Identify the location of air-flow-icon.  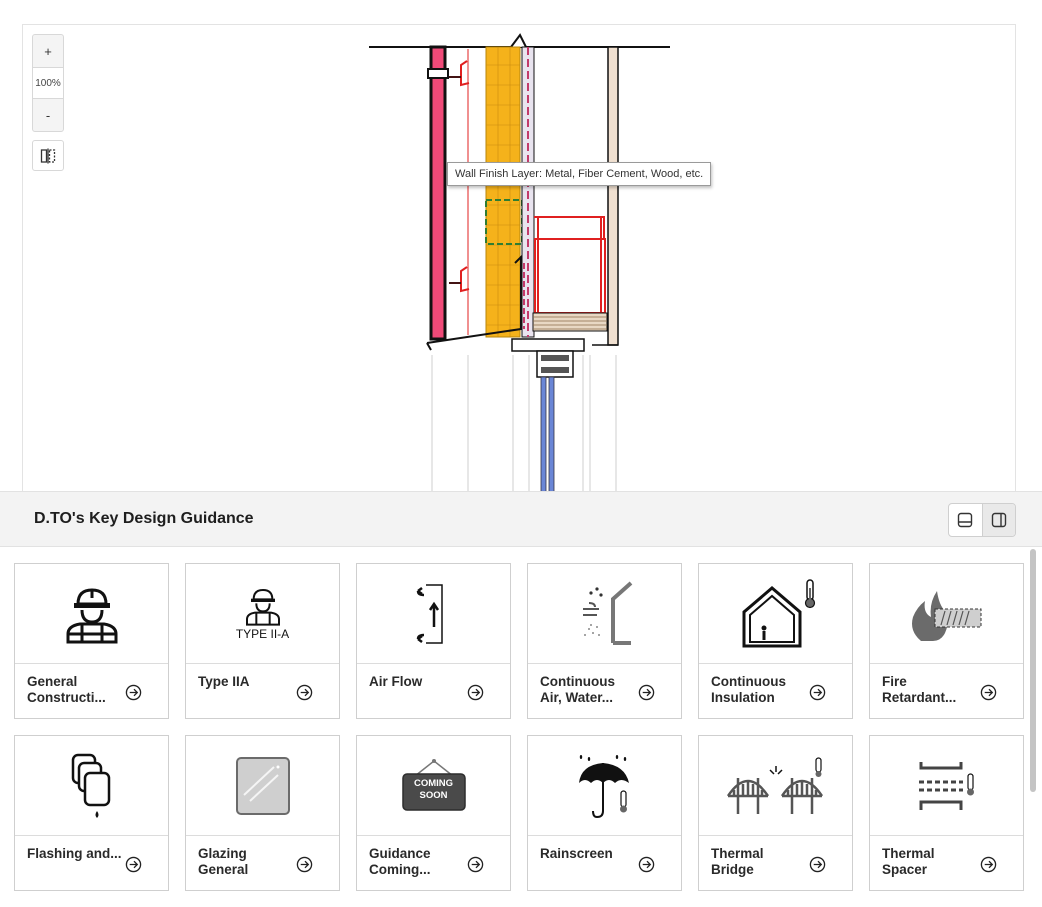
(429, 613).